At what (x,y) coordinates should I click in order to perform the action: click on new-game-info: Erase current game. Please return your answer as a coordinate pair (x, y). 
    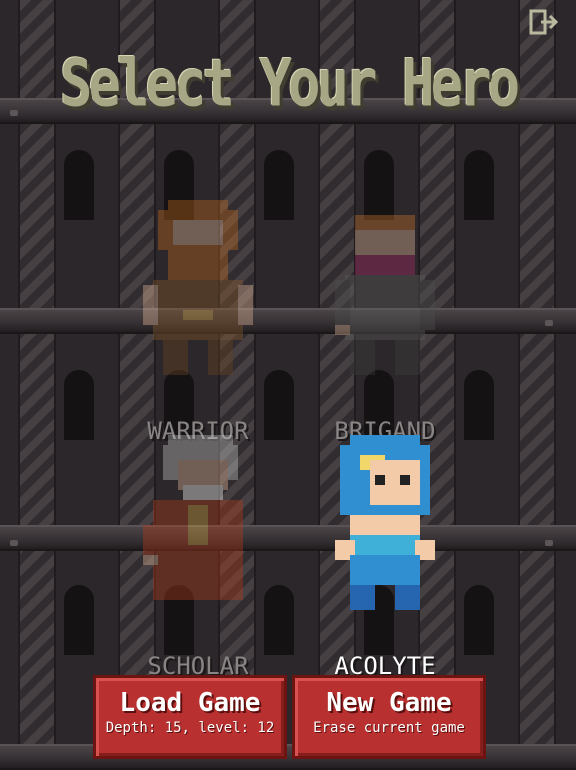
    Looking at the image, I should click on (389, 728).